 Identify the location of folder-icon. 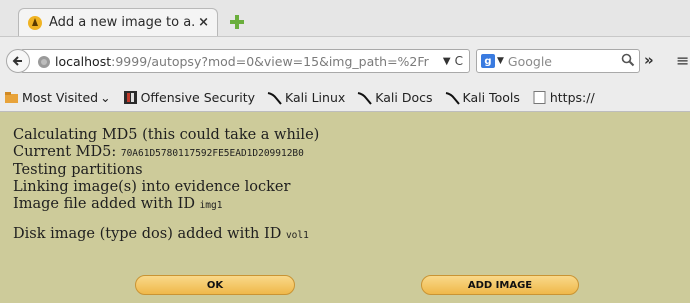
(11, 97).